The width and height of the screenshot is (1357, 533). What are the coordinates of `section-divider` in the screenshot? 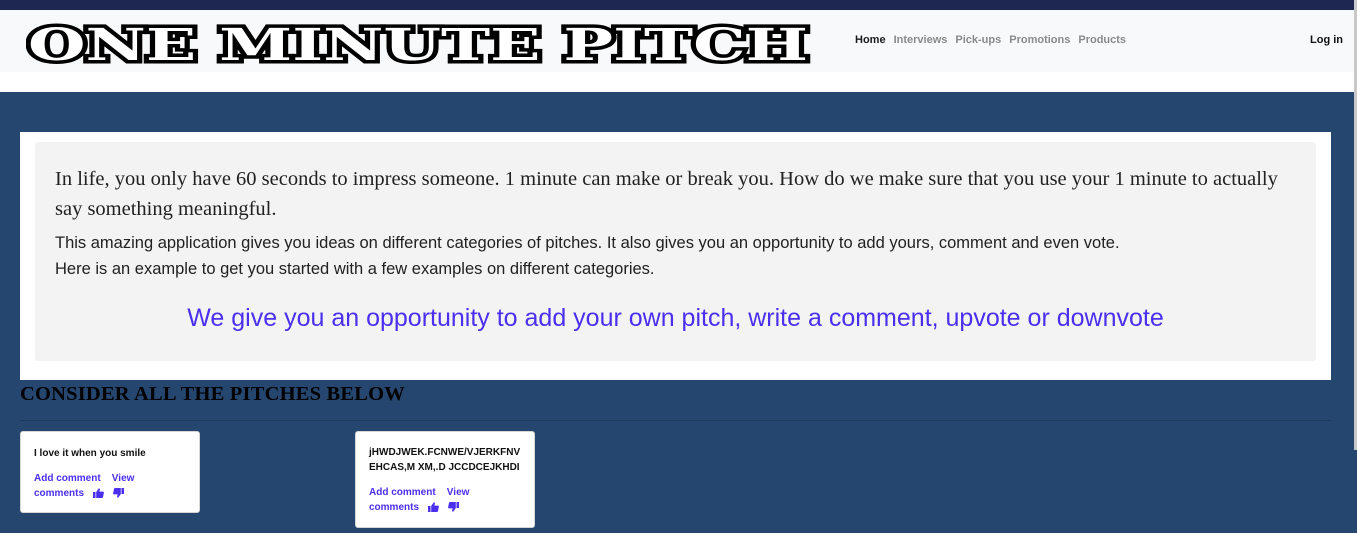 It's located at (675, 420).